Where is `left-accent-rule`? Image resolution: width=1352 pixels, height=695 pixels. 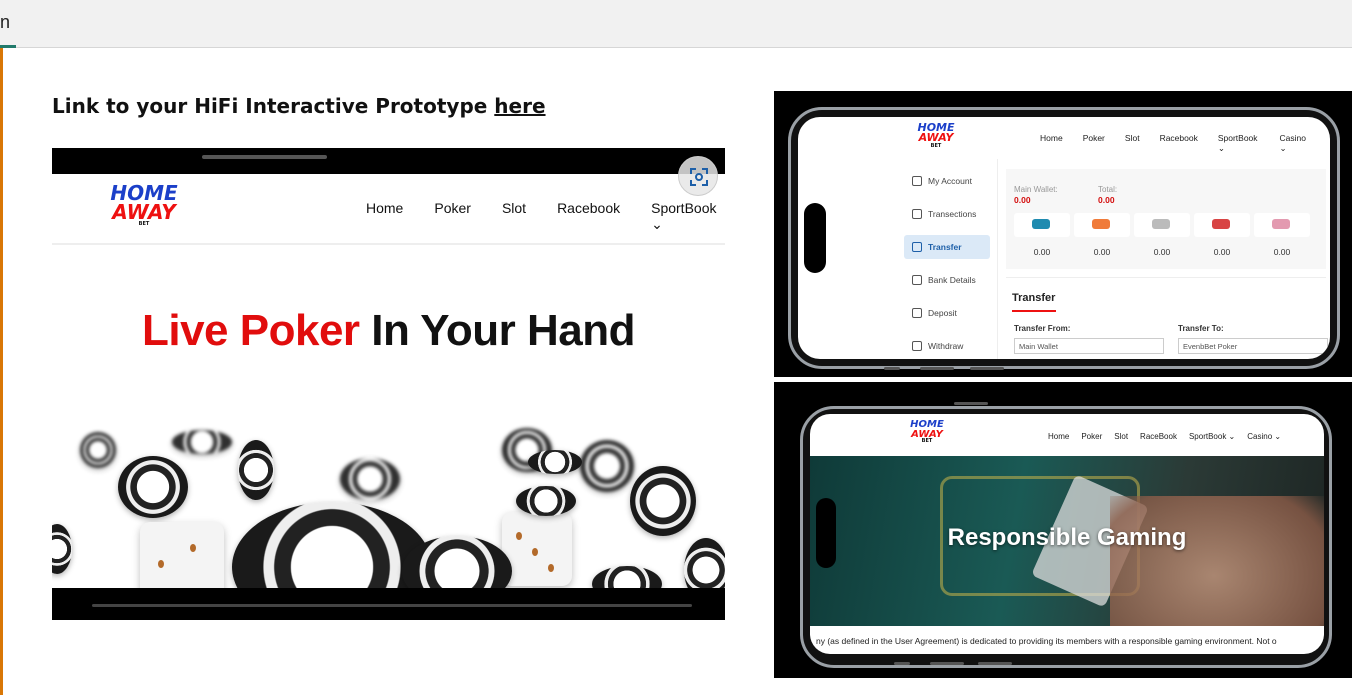 left-accent-rule is located at coordinates (1, 371).